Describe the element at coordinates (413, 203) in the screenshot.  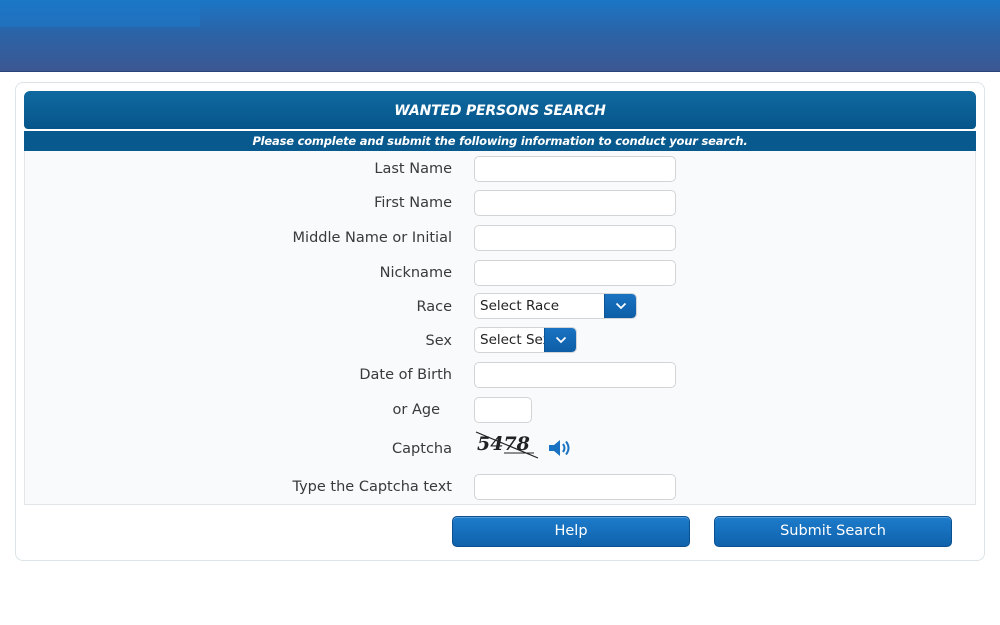
I see `first-name-label: First Name` at that location.